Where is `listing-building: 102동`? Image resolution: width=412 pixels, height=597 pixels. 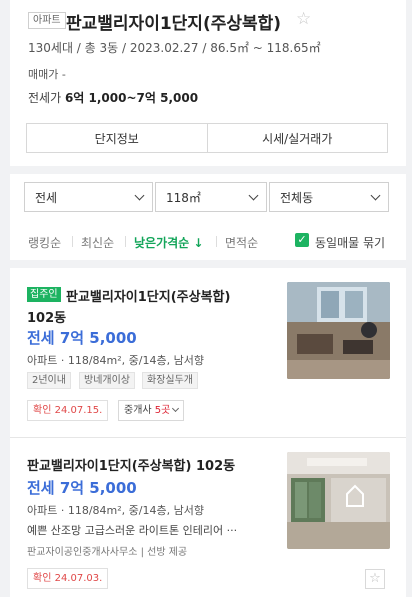
listing-building: 102동 is located at coordinates (47, 318).